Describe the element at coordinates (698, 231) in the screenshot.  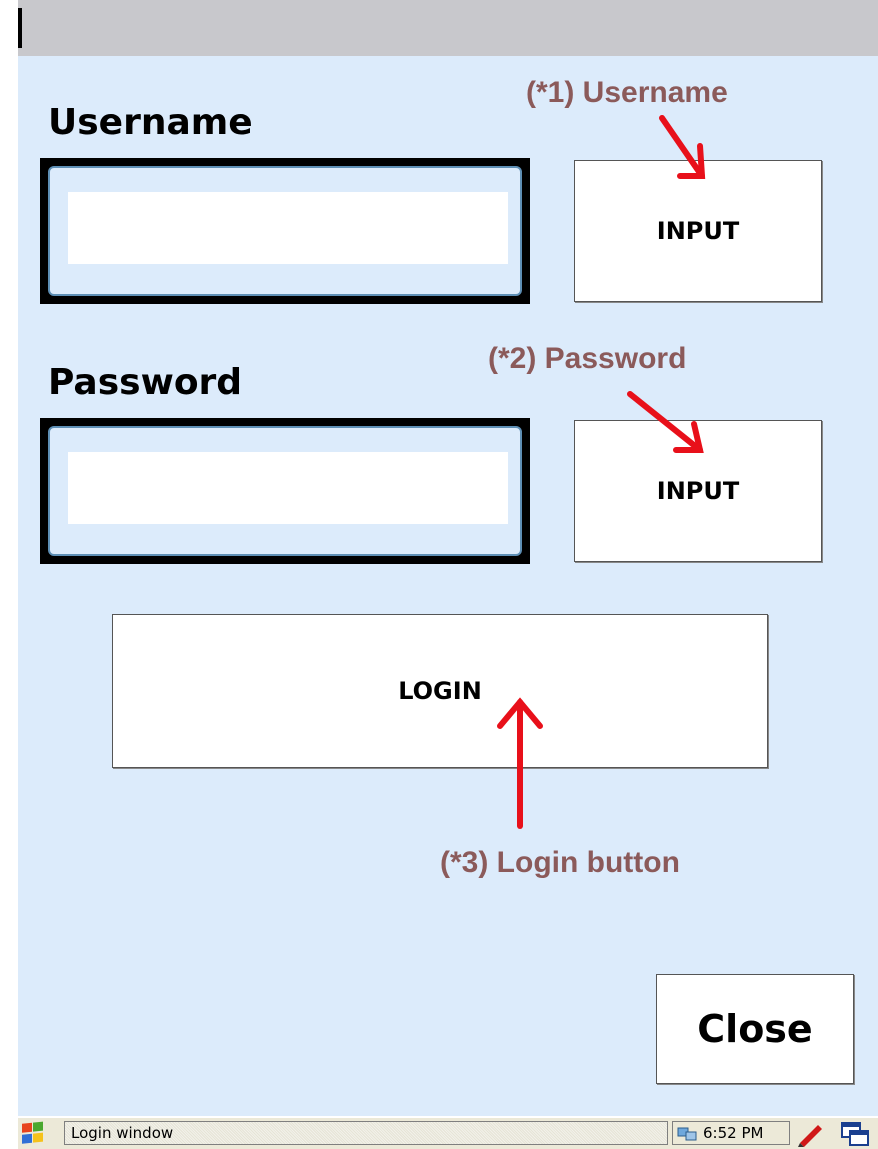
I see `username-input-button: INPUT` at that location.